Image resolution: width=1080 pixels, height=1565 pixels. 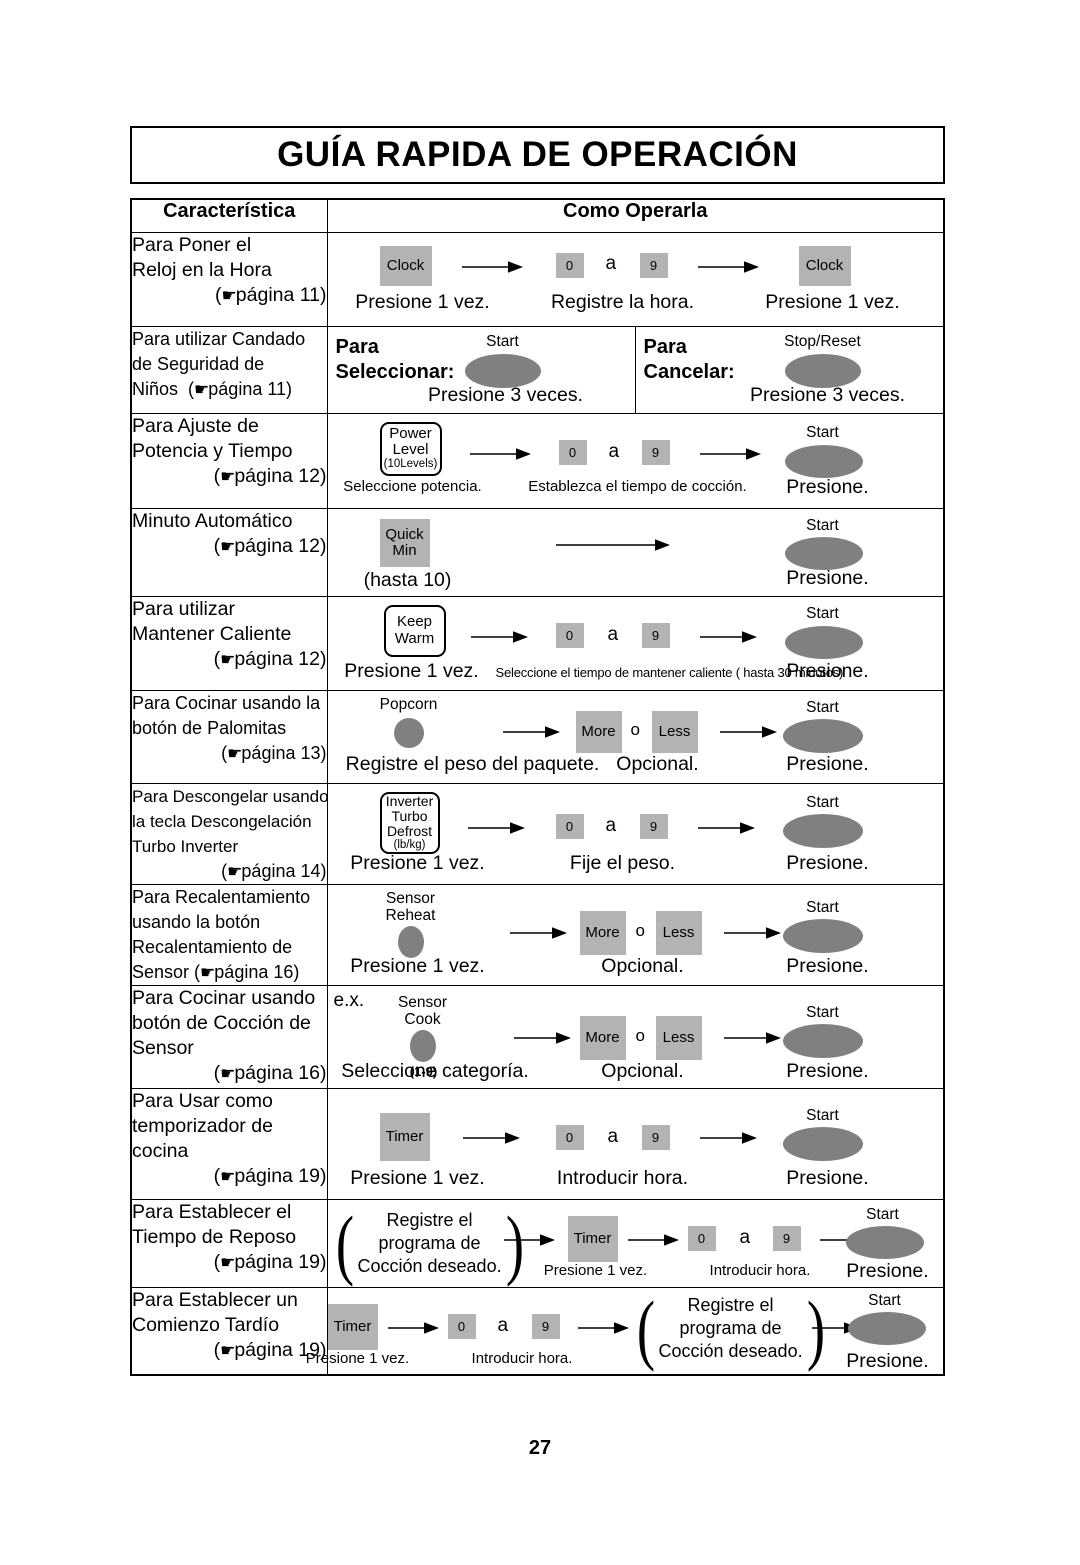 I want to click on feature-line: Recalentamiento de, so click(x=212, y=946).